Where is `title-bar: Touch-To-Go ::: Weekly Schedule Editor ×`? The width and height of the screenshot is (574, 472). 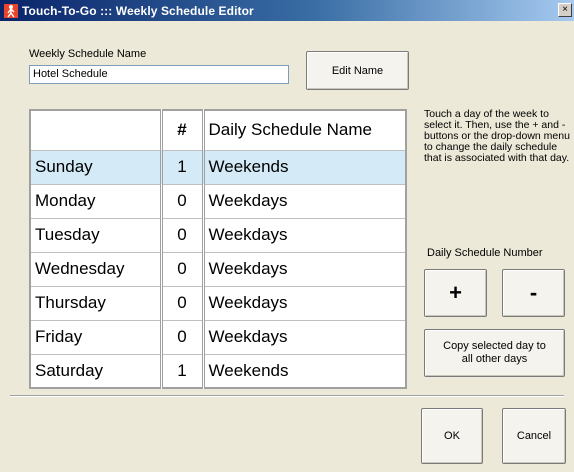
title-bar: Touch-To-Go ::: Weekly Schedule Editor × is located at coordinates (287, 10).